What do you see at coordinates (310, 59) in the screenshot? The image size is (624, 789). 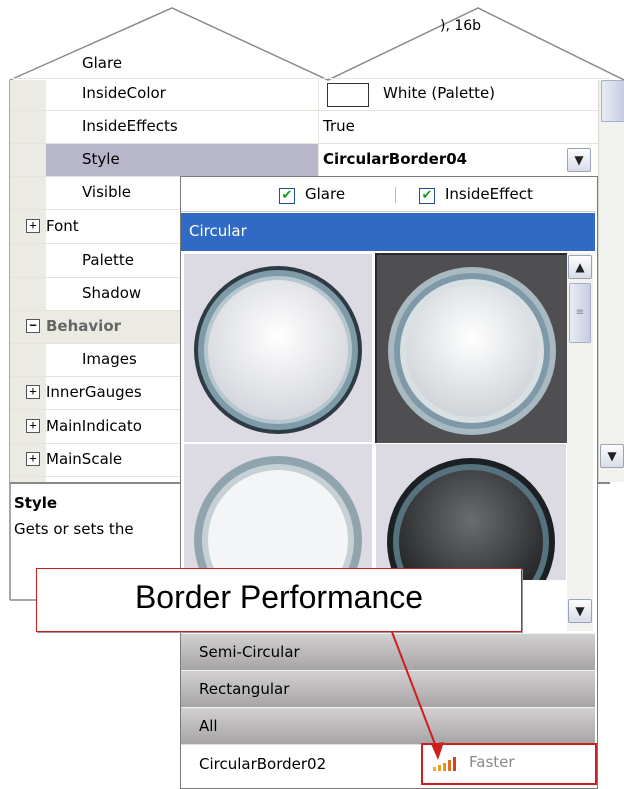 I see `property-row-glare: Glare` at bounding box center [310, 59].